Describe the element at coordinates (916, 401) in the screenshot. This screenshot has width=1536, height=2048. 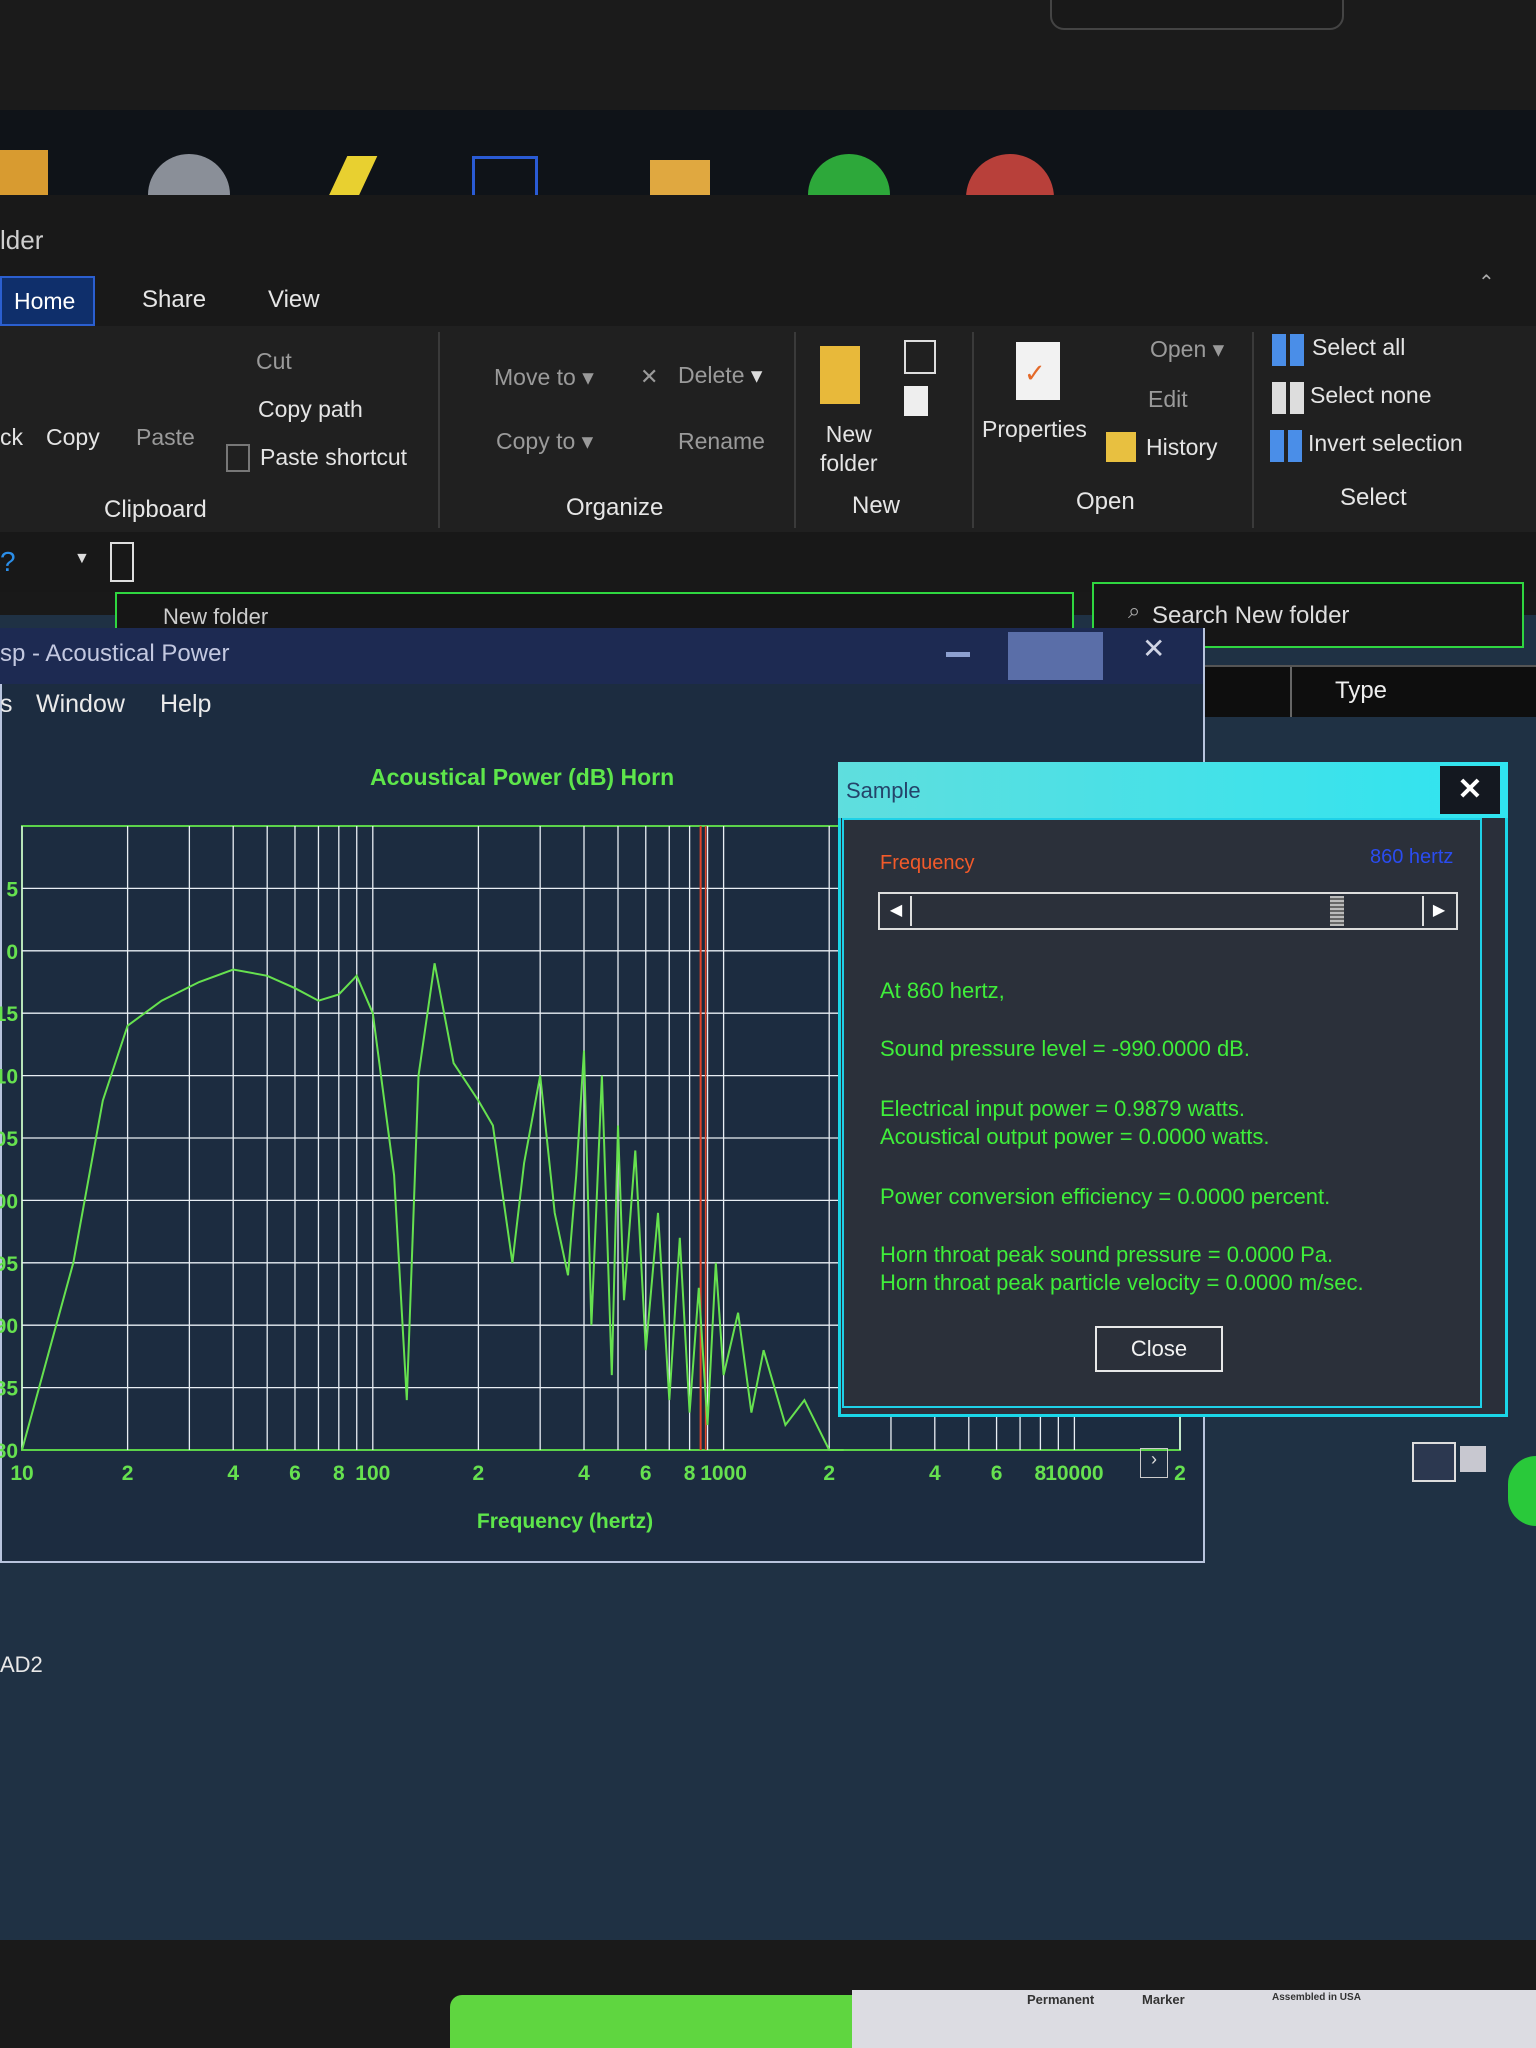
I see `easy-access-icon` at that location.